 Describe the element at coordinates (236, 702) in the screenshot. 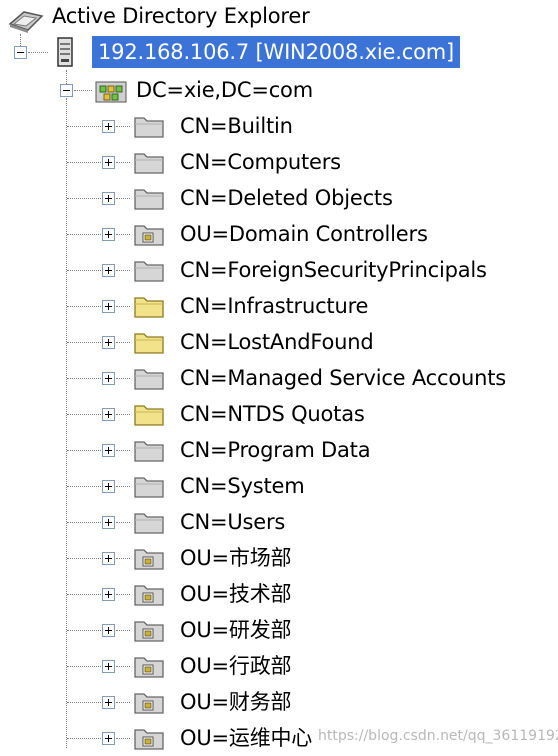

I see `tree-item-label: OU=财务部` at that location.